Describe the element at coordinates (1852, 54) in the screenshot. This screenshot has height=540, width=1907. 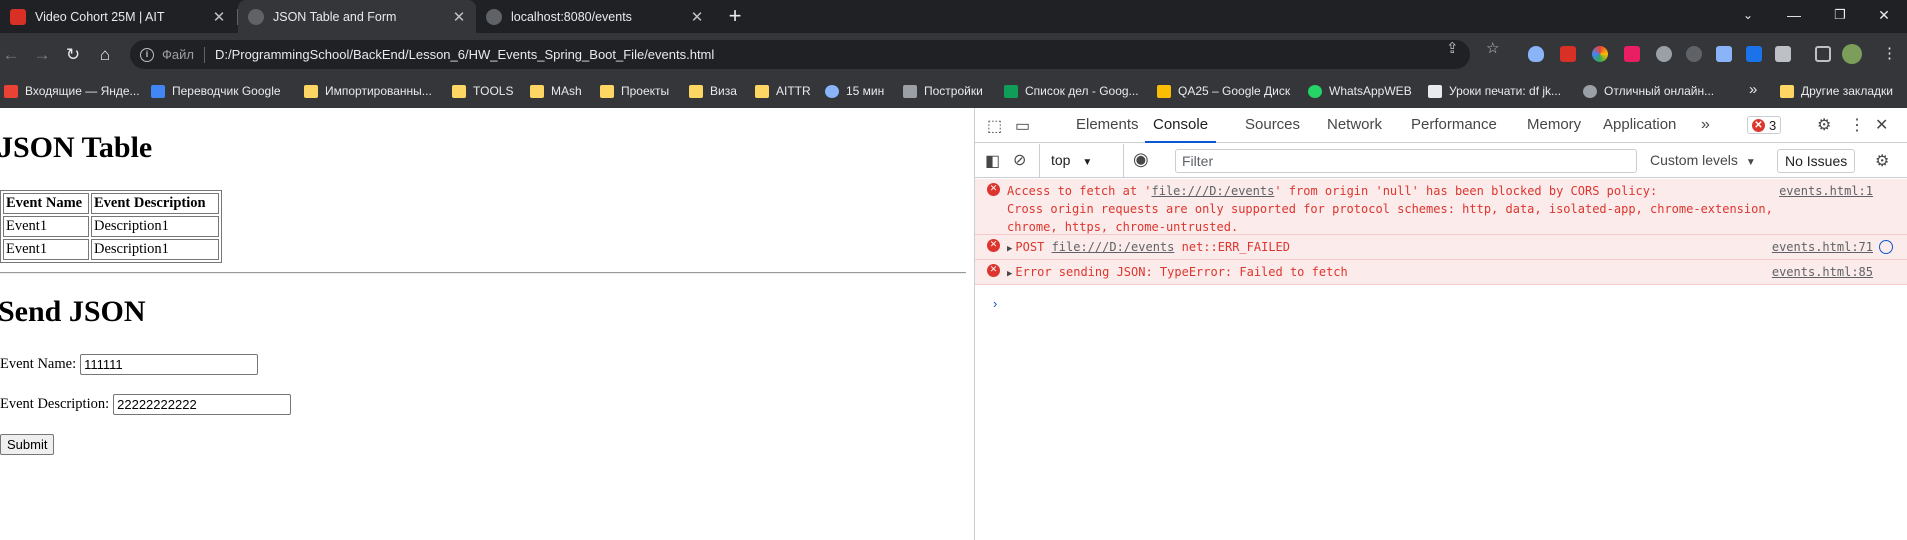
I see `avatar` at that location.